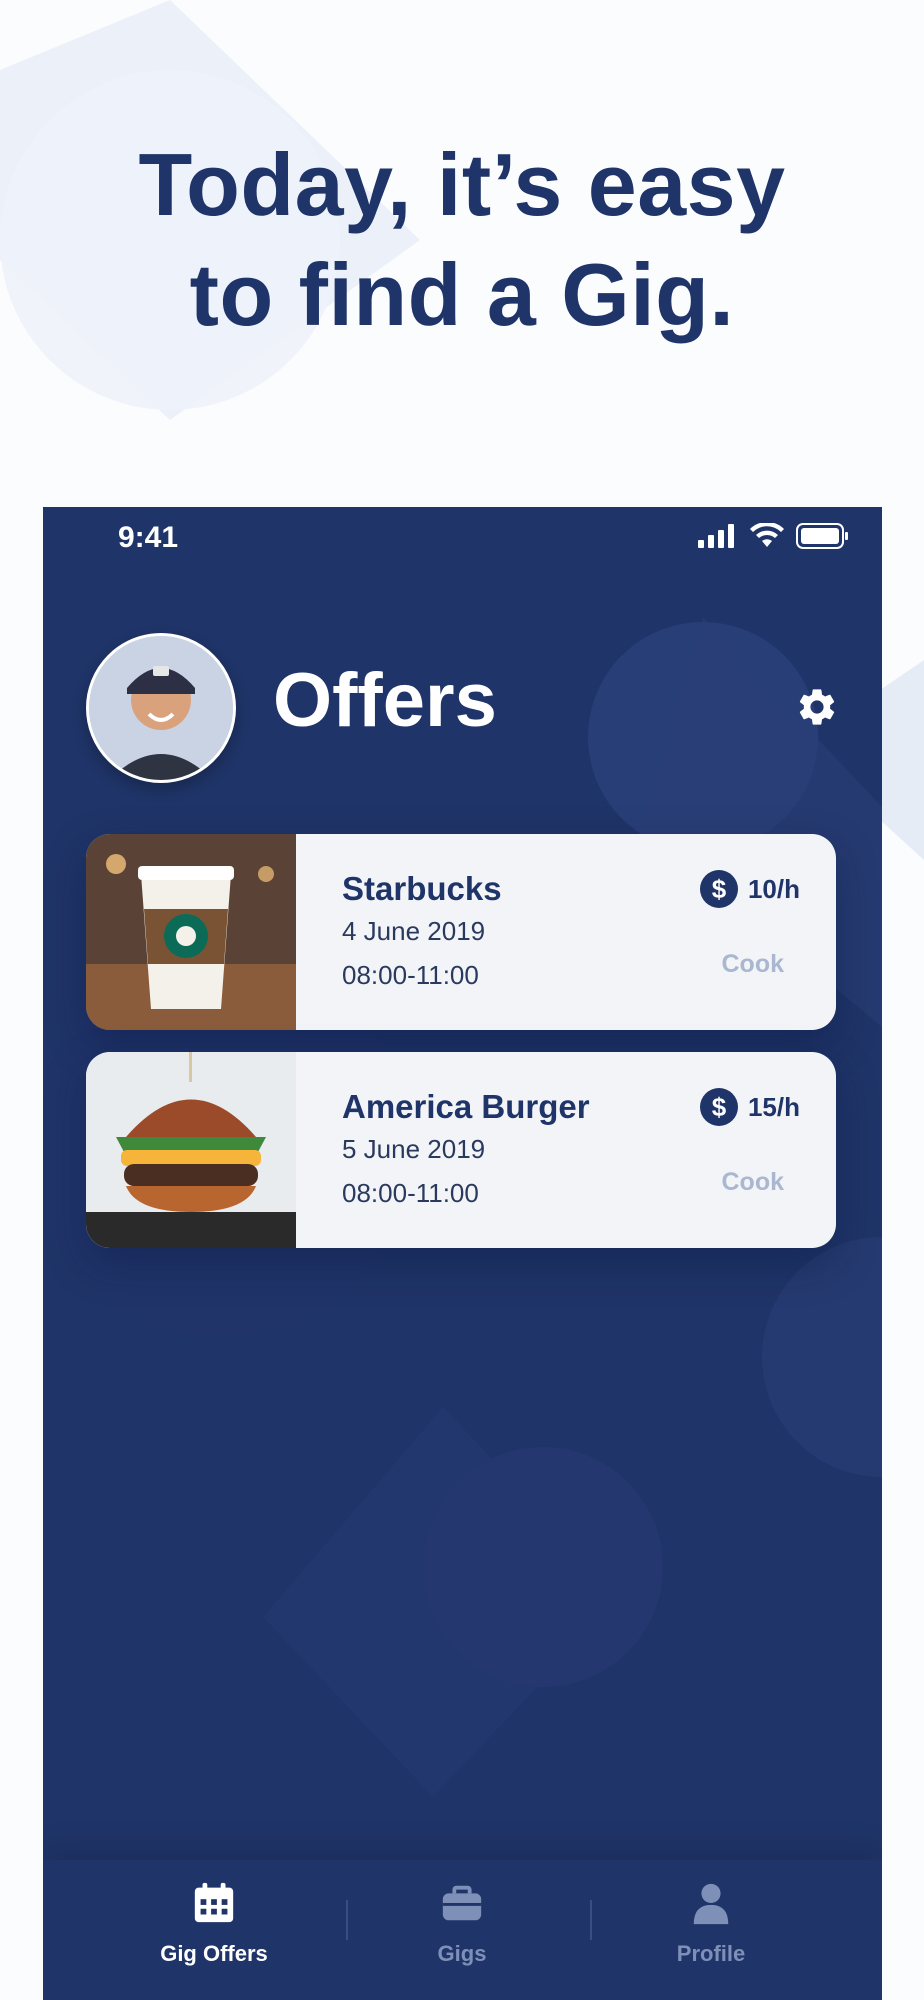 This screenshot has width=924, height=2000. Describe the element at coordinates (462, 184) in the screenshot. I see `hero-line-1: Today, it’s easy` at that location.